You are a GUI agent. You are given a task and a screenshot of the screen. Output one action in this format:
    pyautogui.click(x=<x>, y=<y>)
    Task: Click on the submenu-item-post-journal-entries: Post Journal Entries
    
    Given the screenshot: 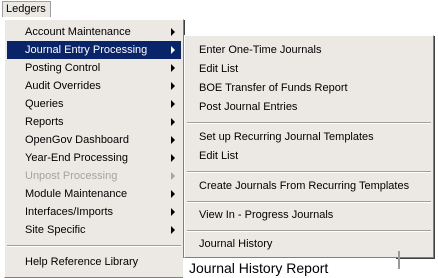 What is the action you would take?
    pyautogui.click(x=309, y=107)
    